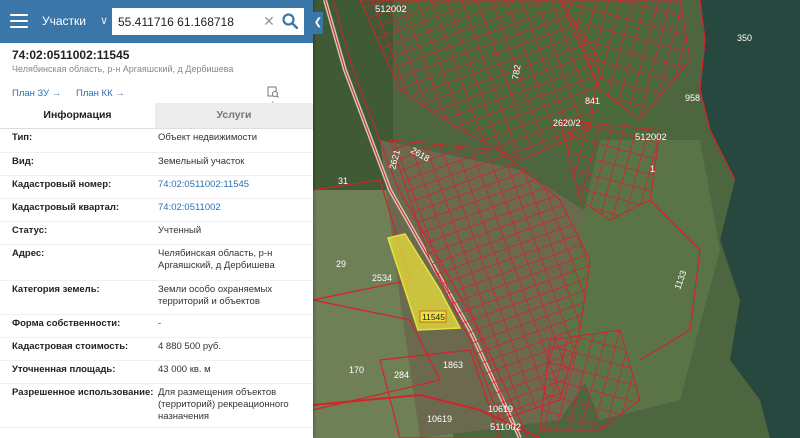  Describe the element at coordinates (433, 317) in the screenshot. I see `parcel-label-11545: 11545` at that location.